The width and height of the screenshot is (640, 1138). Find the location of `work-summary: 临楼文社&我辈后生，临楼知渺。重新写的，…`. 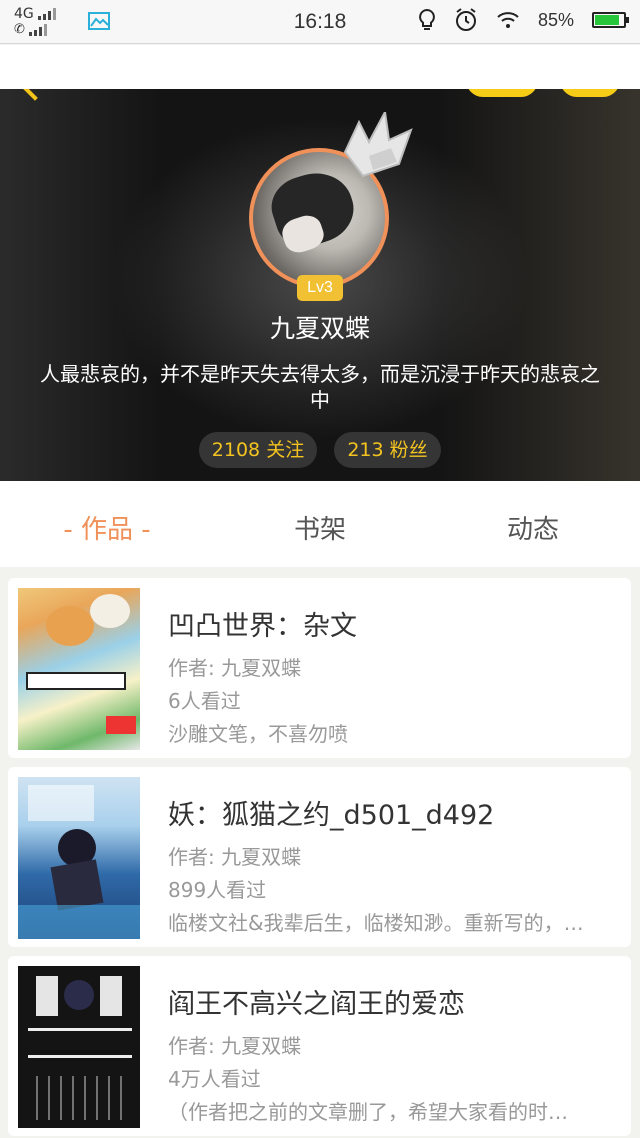

work-summary: 临楼文社&我辈后生，临楼知渺。重新写的，… is located at coordinates (376, 923).